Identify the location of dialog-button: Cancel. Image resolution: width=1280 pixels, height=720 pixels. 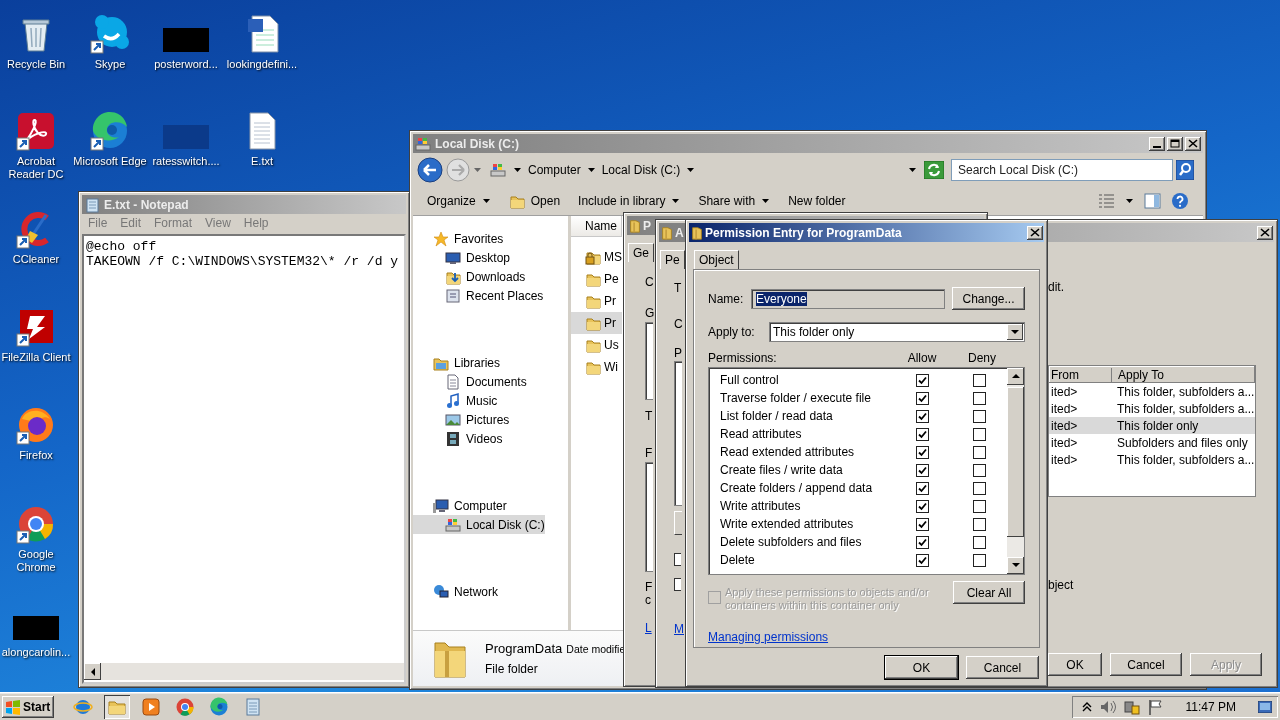
(1002, 667).